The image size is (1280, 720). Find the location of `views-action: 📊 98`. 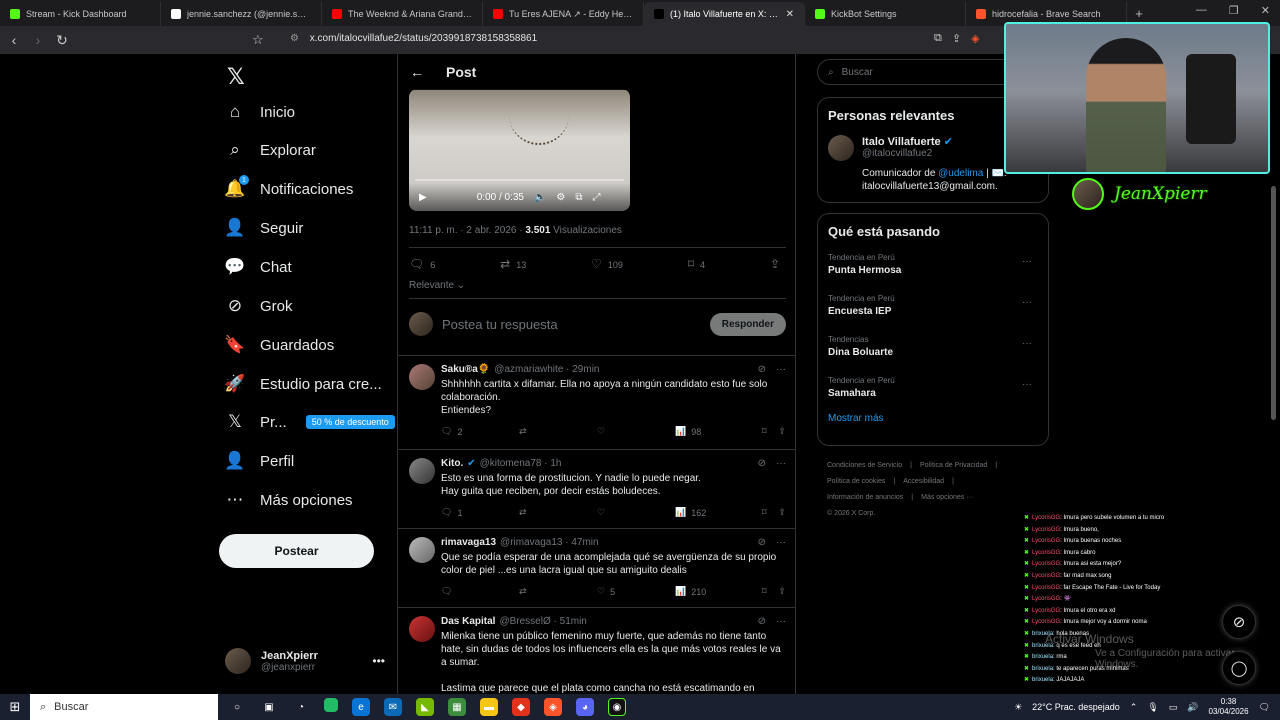

views-action: 📊 98 is located at coordinates (714, 431).